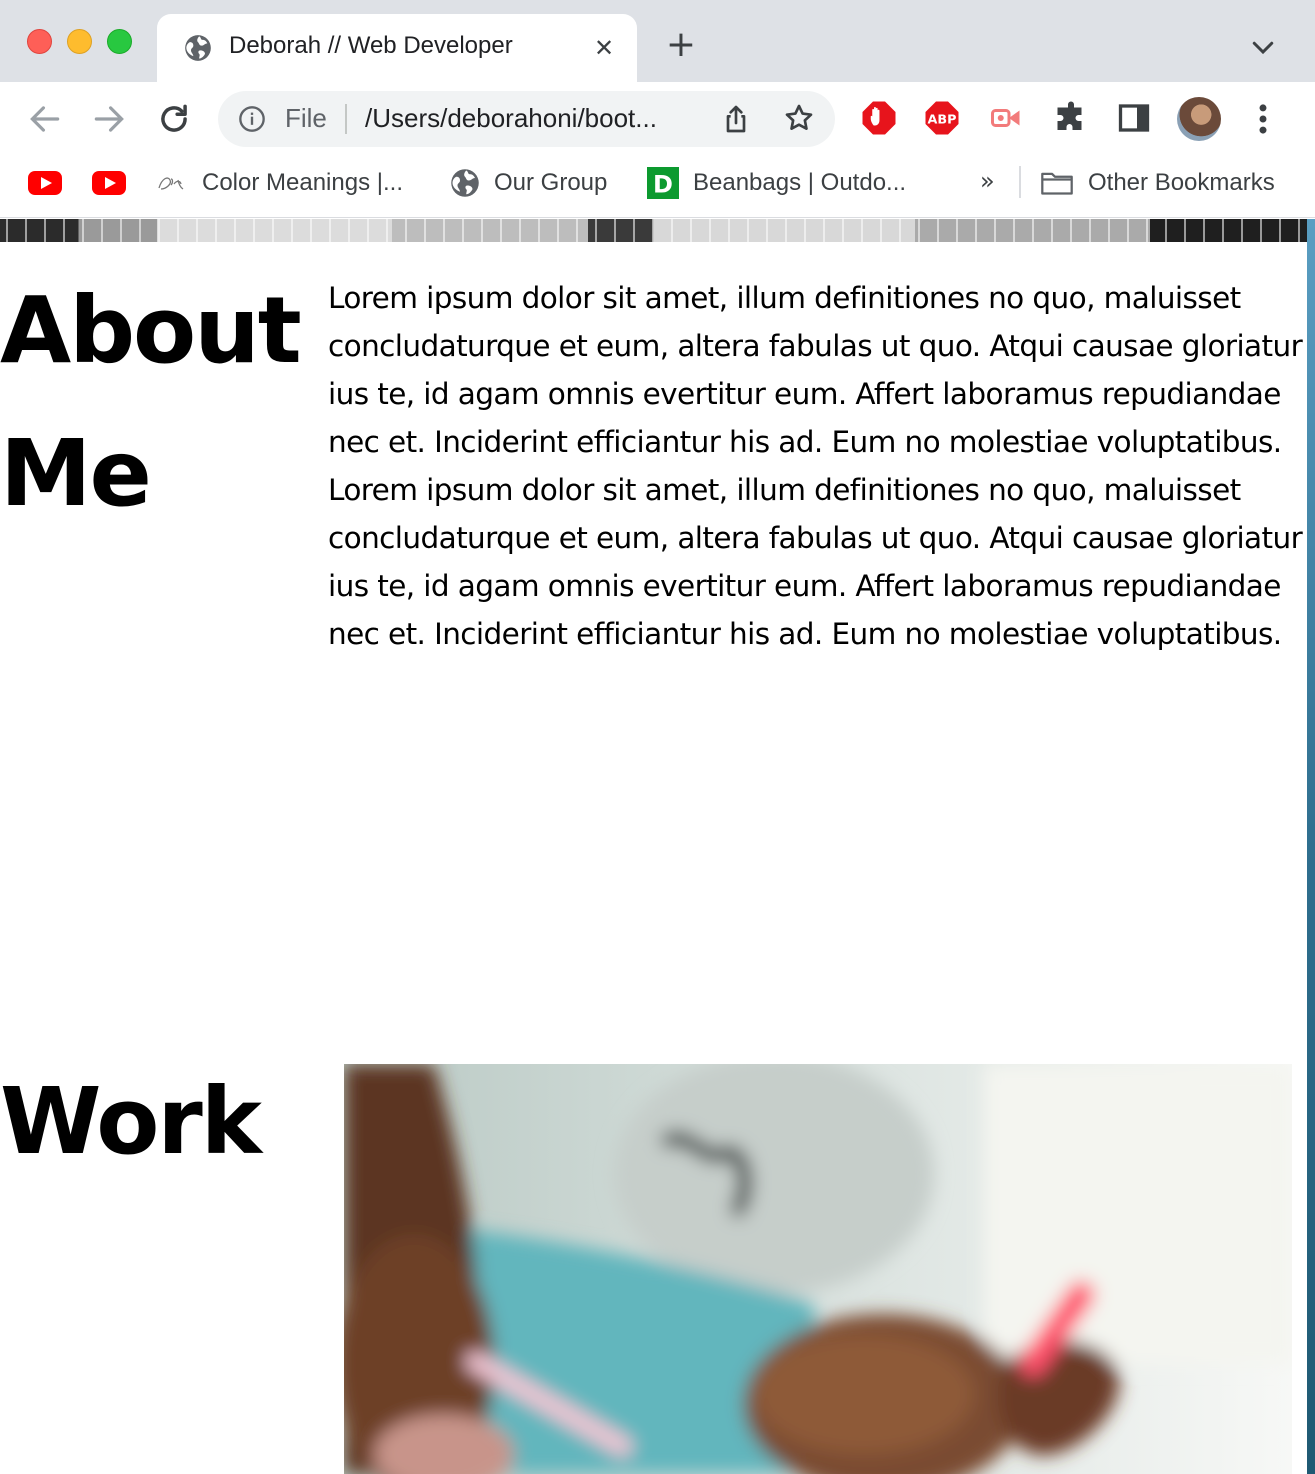  Describe the element at coordinates (551, 182) in the screenshot. I see `bookmark-label: Our Group` at that location.